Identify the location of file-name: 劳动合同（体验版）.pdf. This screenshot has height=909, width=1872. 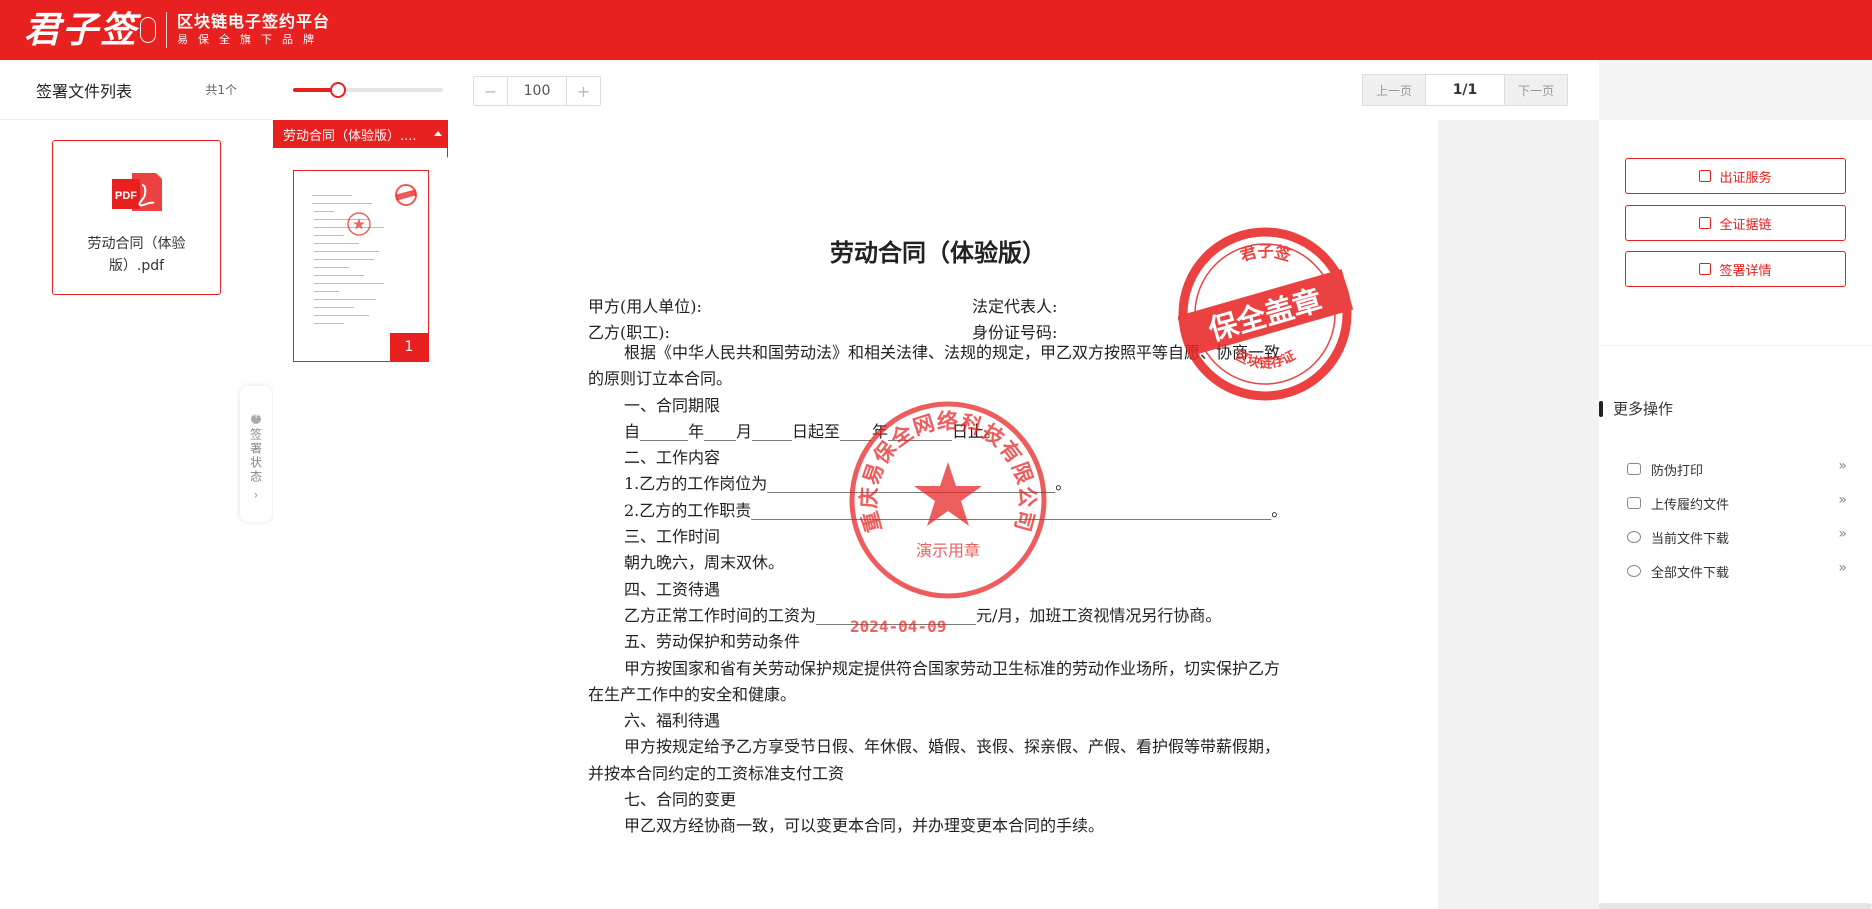
(136, 255).